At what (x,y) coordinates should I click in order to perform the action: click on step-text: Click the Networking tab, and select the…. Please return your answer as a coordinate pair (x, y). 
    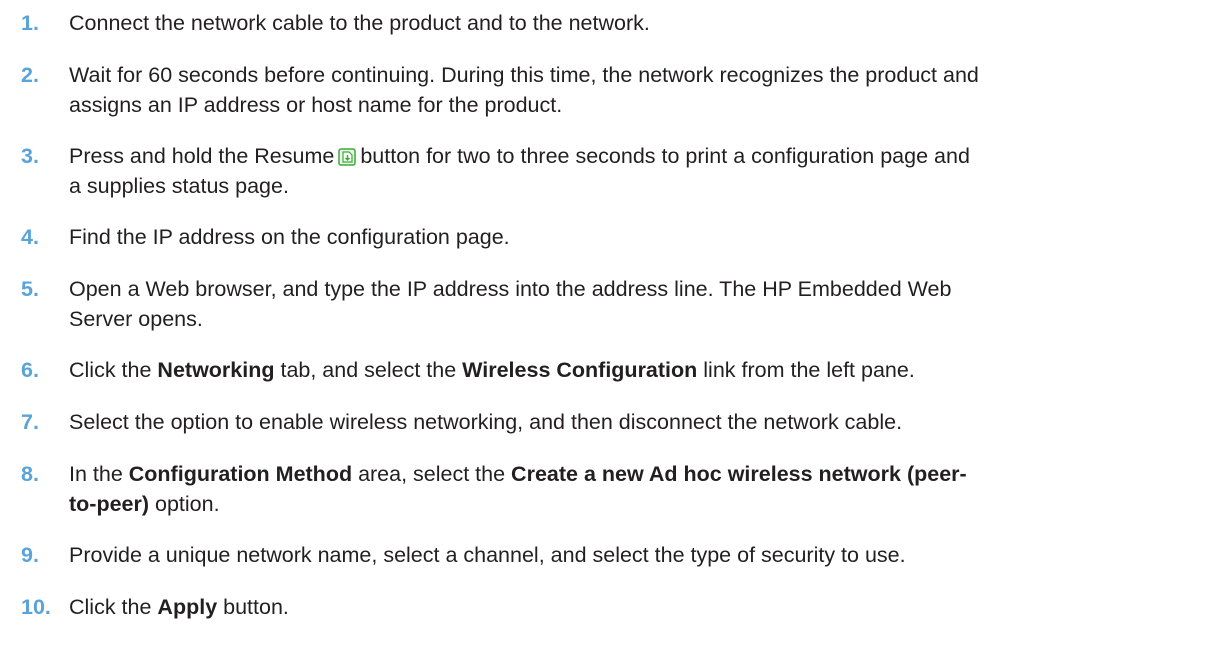
    Looking at the image, I should click on (492, 370).